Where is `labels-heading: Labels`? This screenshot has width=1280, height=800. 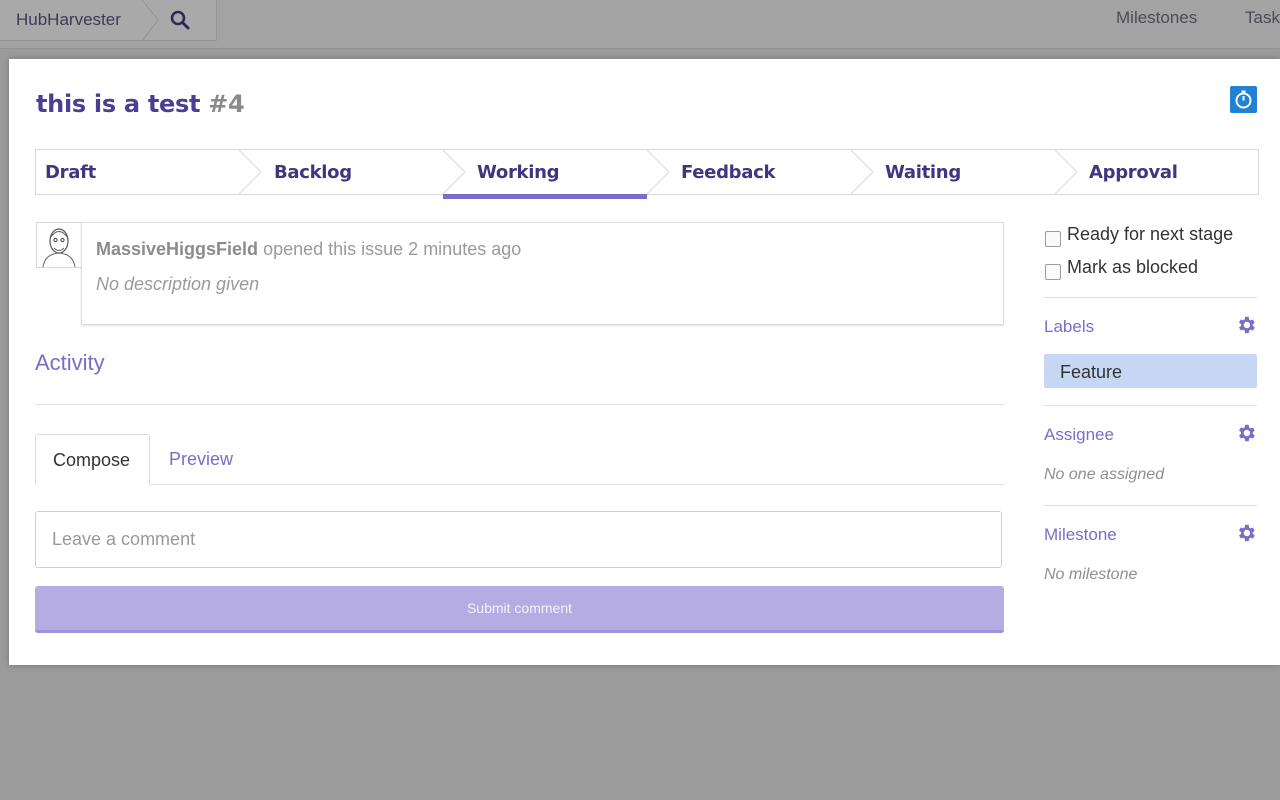
labels-heading: Labels is located at coordinates (1069, 326).